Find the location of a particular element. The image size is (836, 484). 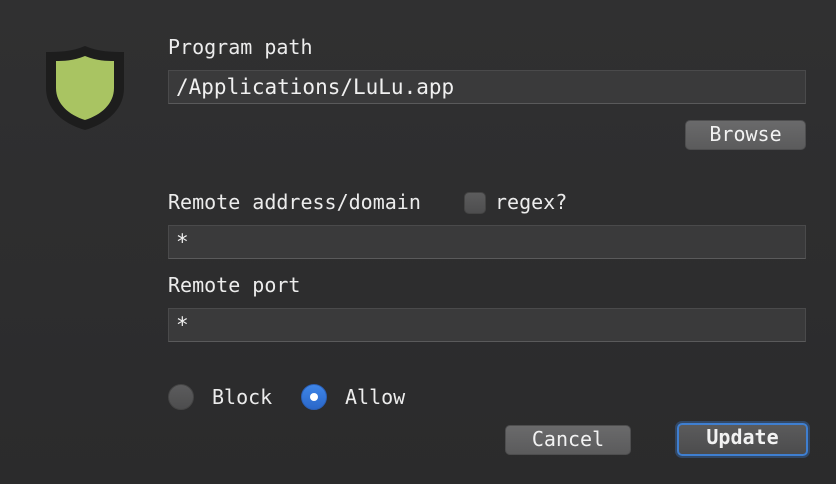

radio-selected-dot is located at coordinates (314, 397).